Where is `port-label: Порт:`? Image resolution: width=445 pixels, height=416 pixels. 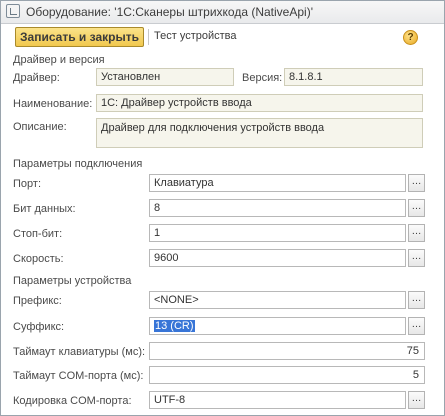
port-label: Порт: is located at coordinates (27, 184).